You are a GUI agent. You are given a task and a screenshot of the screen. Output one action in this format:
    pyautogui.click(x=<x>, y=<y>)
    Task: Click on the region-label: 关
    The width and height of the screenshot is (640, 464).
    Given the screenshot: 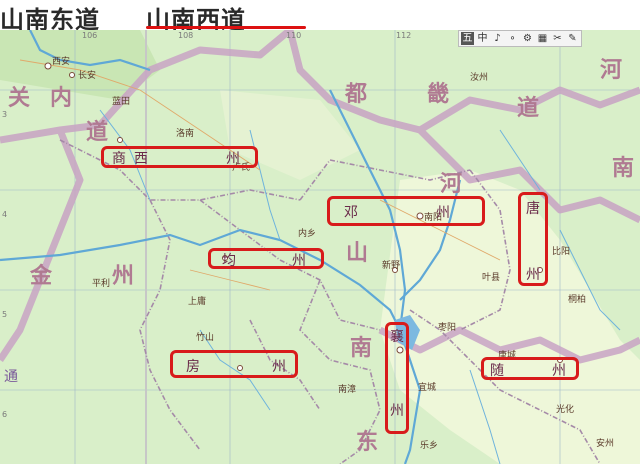 What is the action you would take?
    pyautogui.click(x=19, y=98)
    